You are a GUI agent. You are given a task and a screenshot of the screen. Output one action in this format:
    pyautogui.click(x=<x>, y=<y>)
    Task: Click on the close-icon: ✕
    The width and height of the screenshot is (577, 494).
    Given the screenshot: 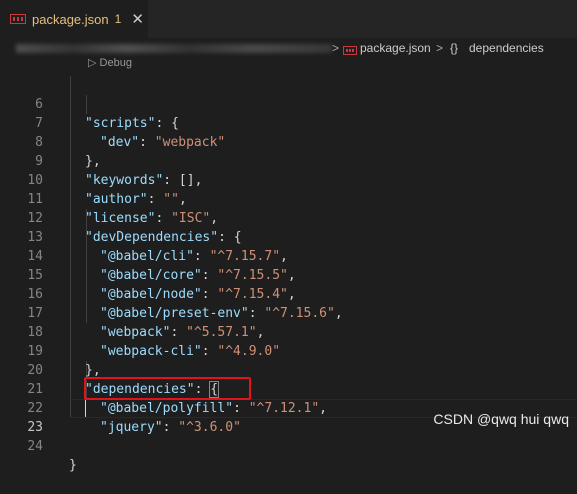 What is the action you would take?
    pyautogui.click(x=137, y=19)
    